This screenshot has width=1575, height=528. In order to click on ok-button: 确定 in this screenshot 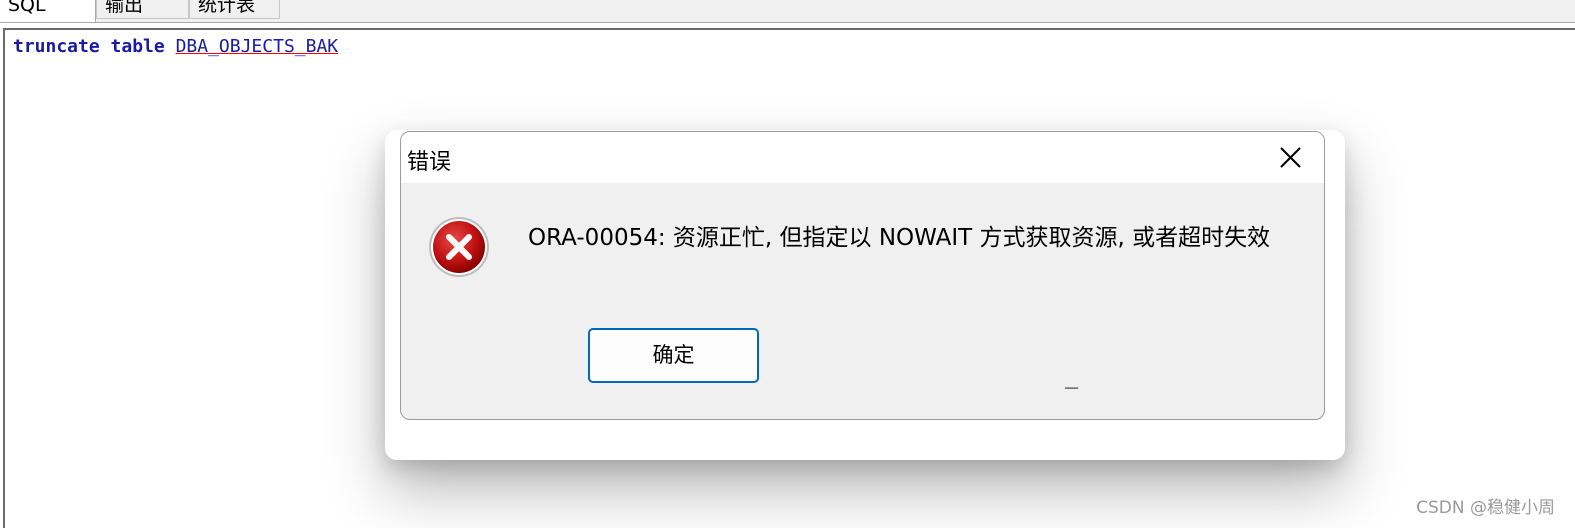, I will do `click(673, 355)`.